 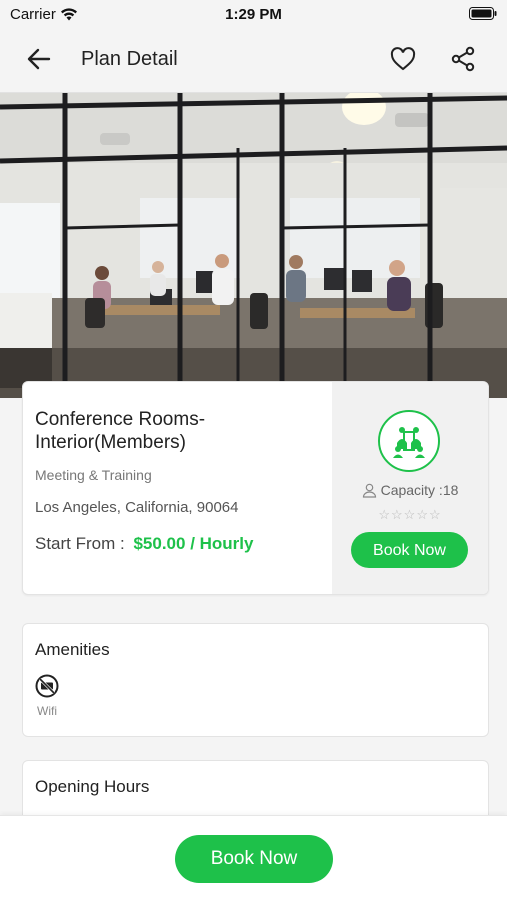 I want to click on rating-stars: ☆☆☆☆☆, so click(x=410, y=514).